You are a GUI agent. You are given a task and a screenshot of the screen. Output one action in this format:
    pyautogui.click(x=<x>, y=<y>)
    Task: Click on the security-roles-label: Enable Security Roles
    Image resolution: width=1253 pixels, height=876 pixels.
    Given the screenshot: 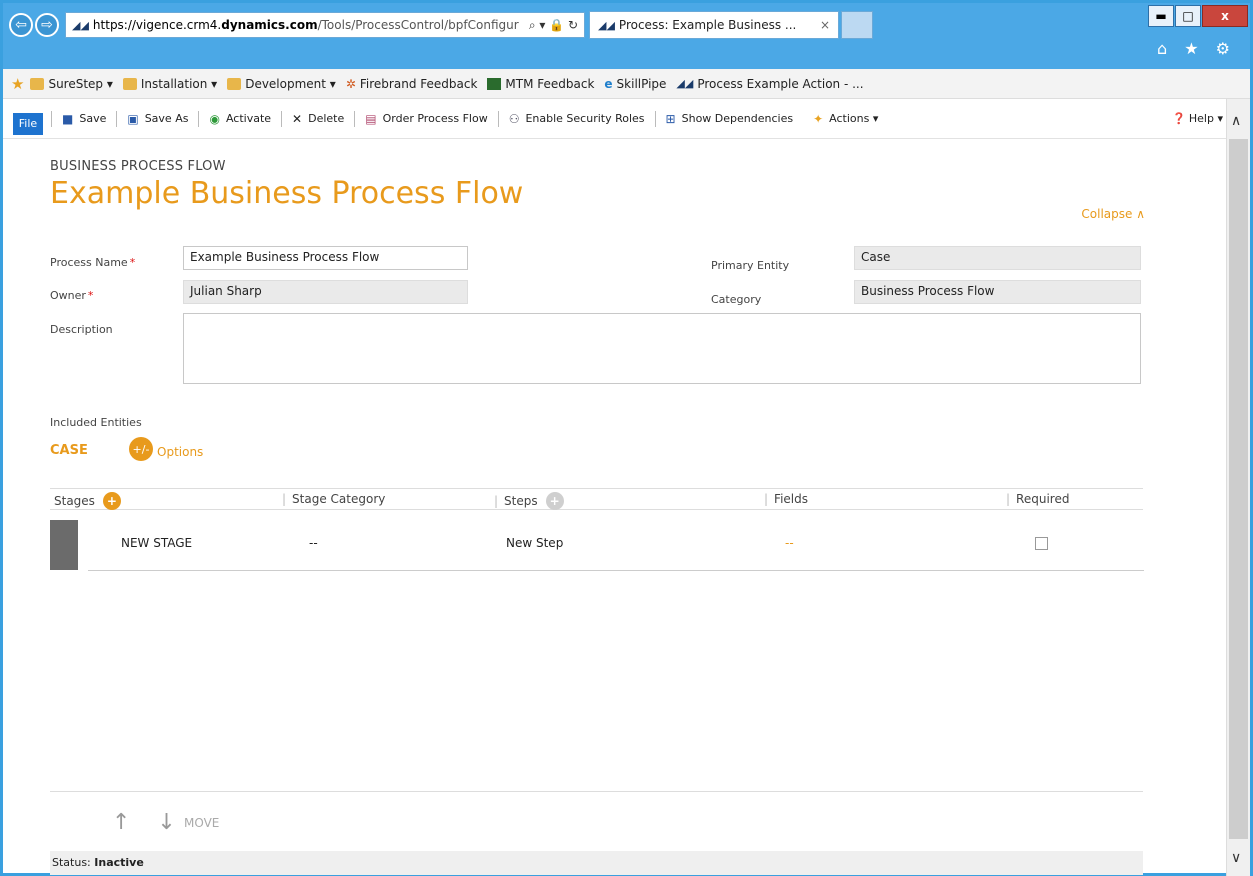 What is the action you would take?
    pyautogui.click(x=585, y=118)
    